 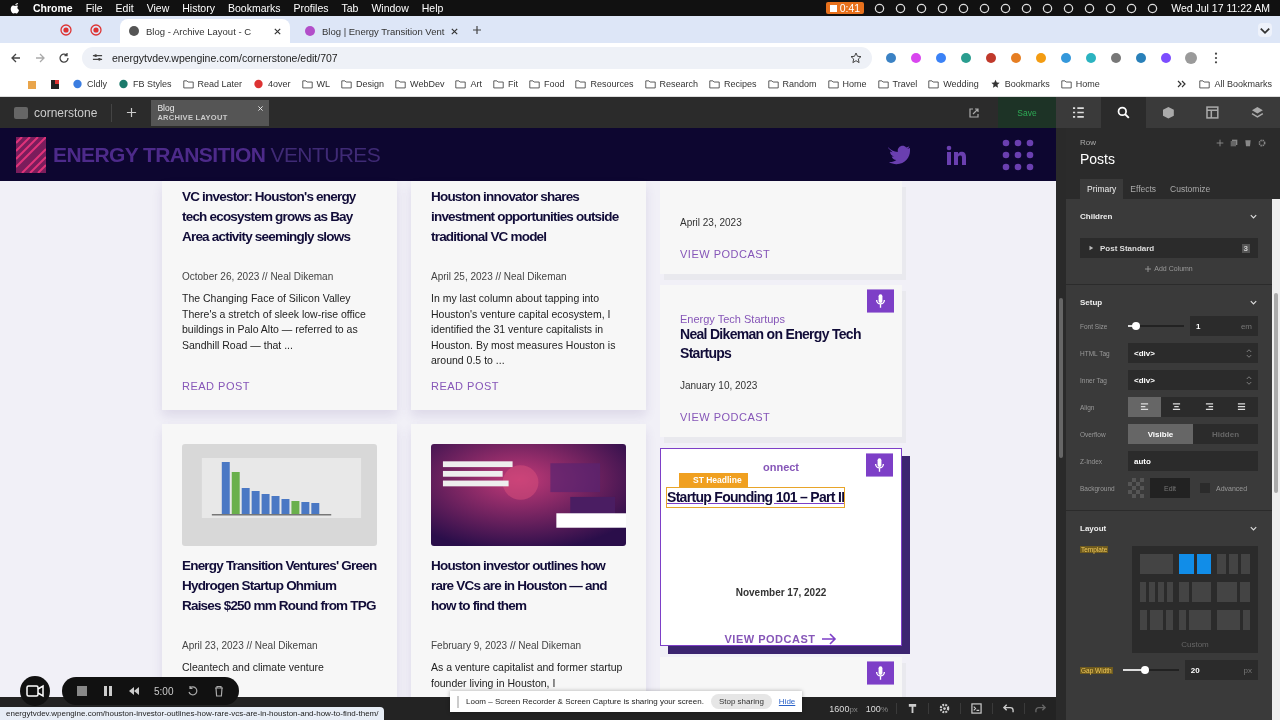 I want to click on tab-menu-icon, so click(x=1265, y=29).